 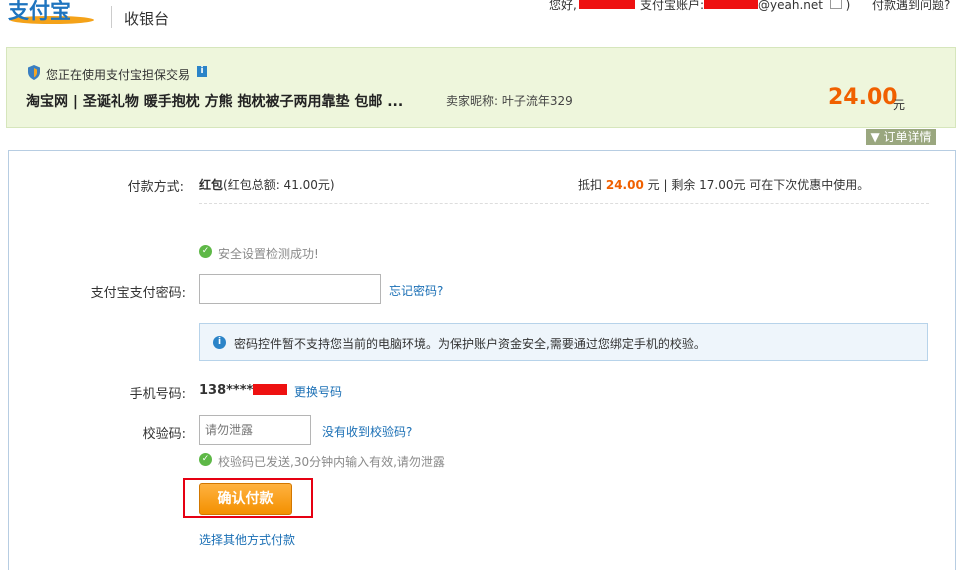 I want to click on divider, so click(x=564, y=203).